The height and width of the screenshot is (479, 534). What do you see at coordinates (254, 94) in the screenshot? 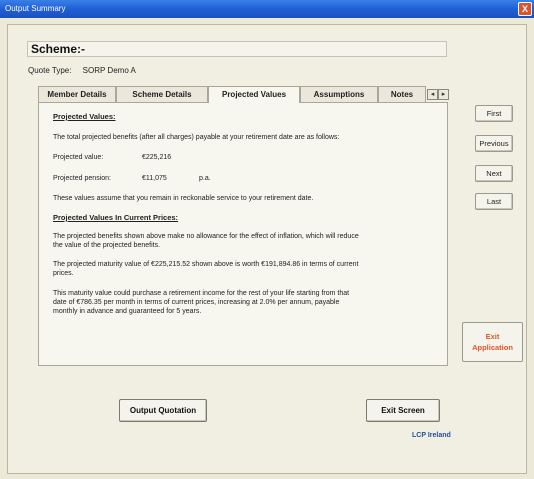
I see `tab-projected-values: Projected Values` at bounding box center [254, 94].